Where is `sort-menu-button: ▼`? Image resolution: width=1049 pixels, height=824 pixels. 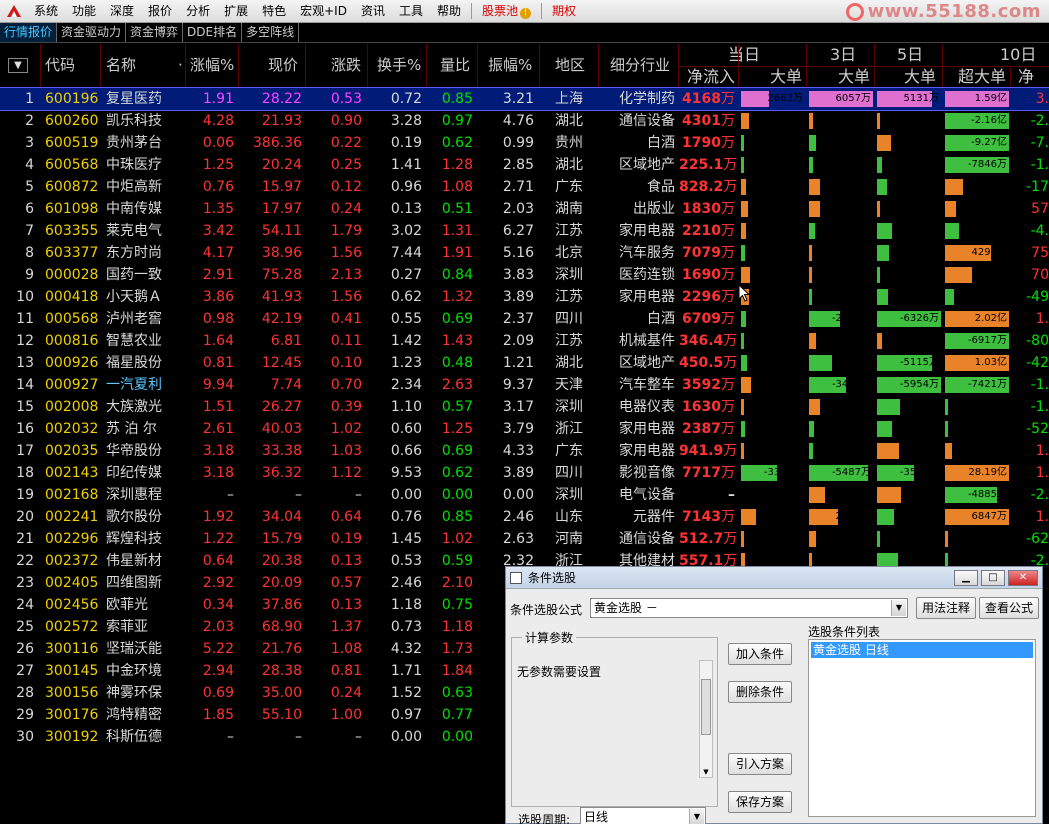 sort-menu-button: ▼ is located at coordinates (18, 65).